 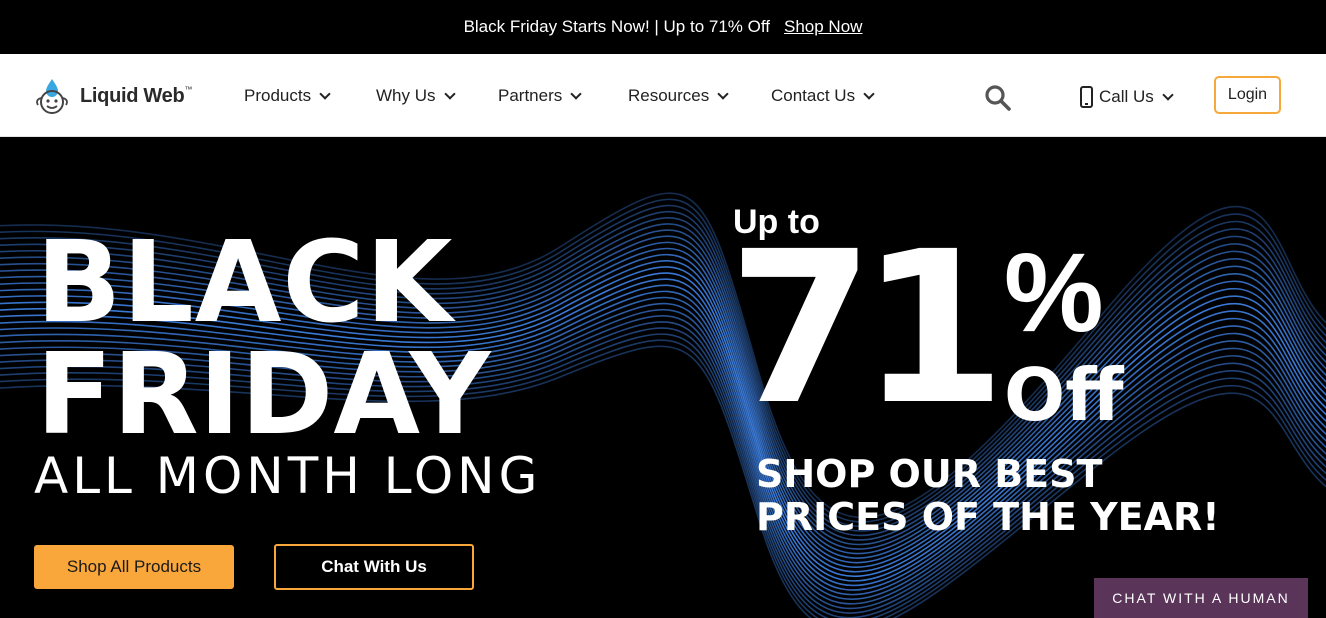 What do you see at coordinates (1064, 395) in the screenshot?
I see `hero-off: Off` at bounding box center [1064, 395].